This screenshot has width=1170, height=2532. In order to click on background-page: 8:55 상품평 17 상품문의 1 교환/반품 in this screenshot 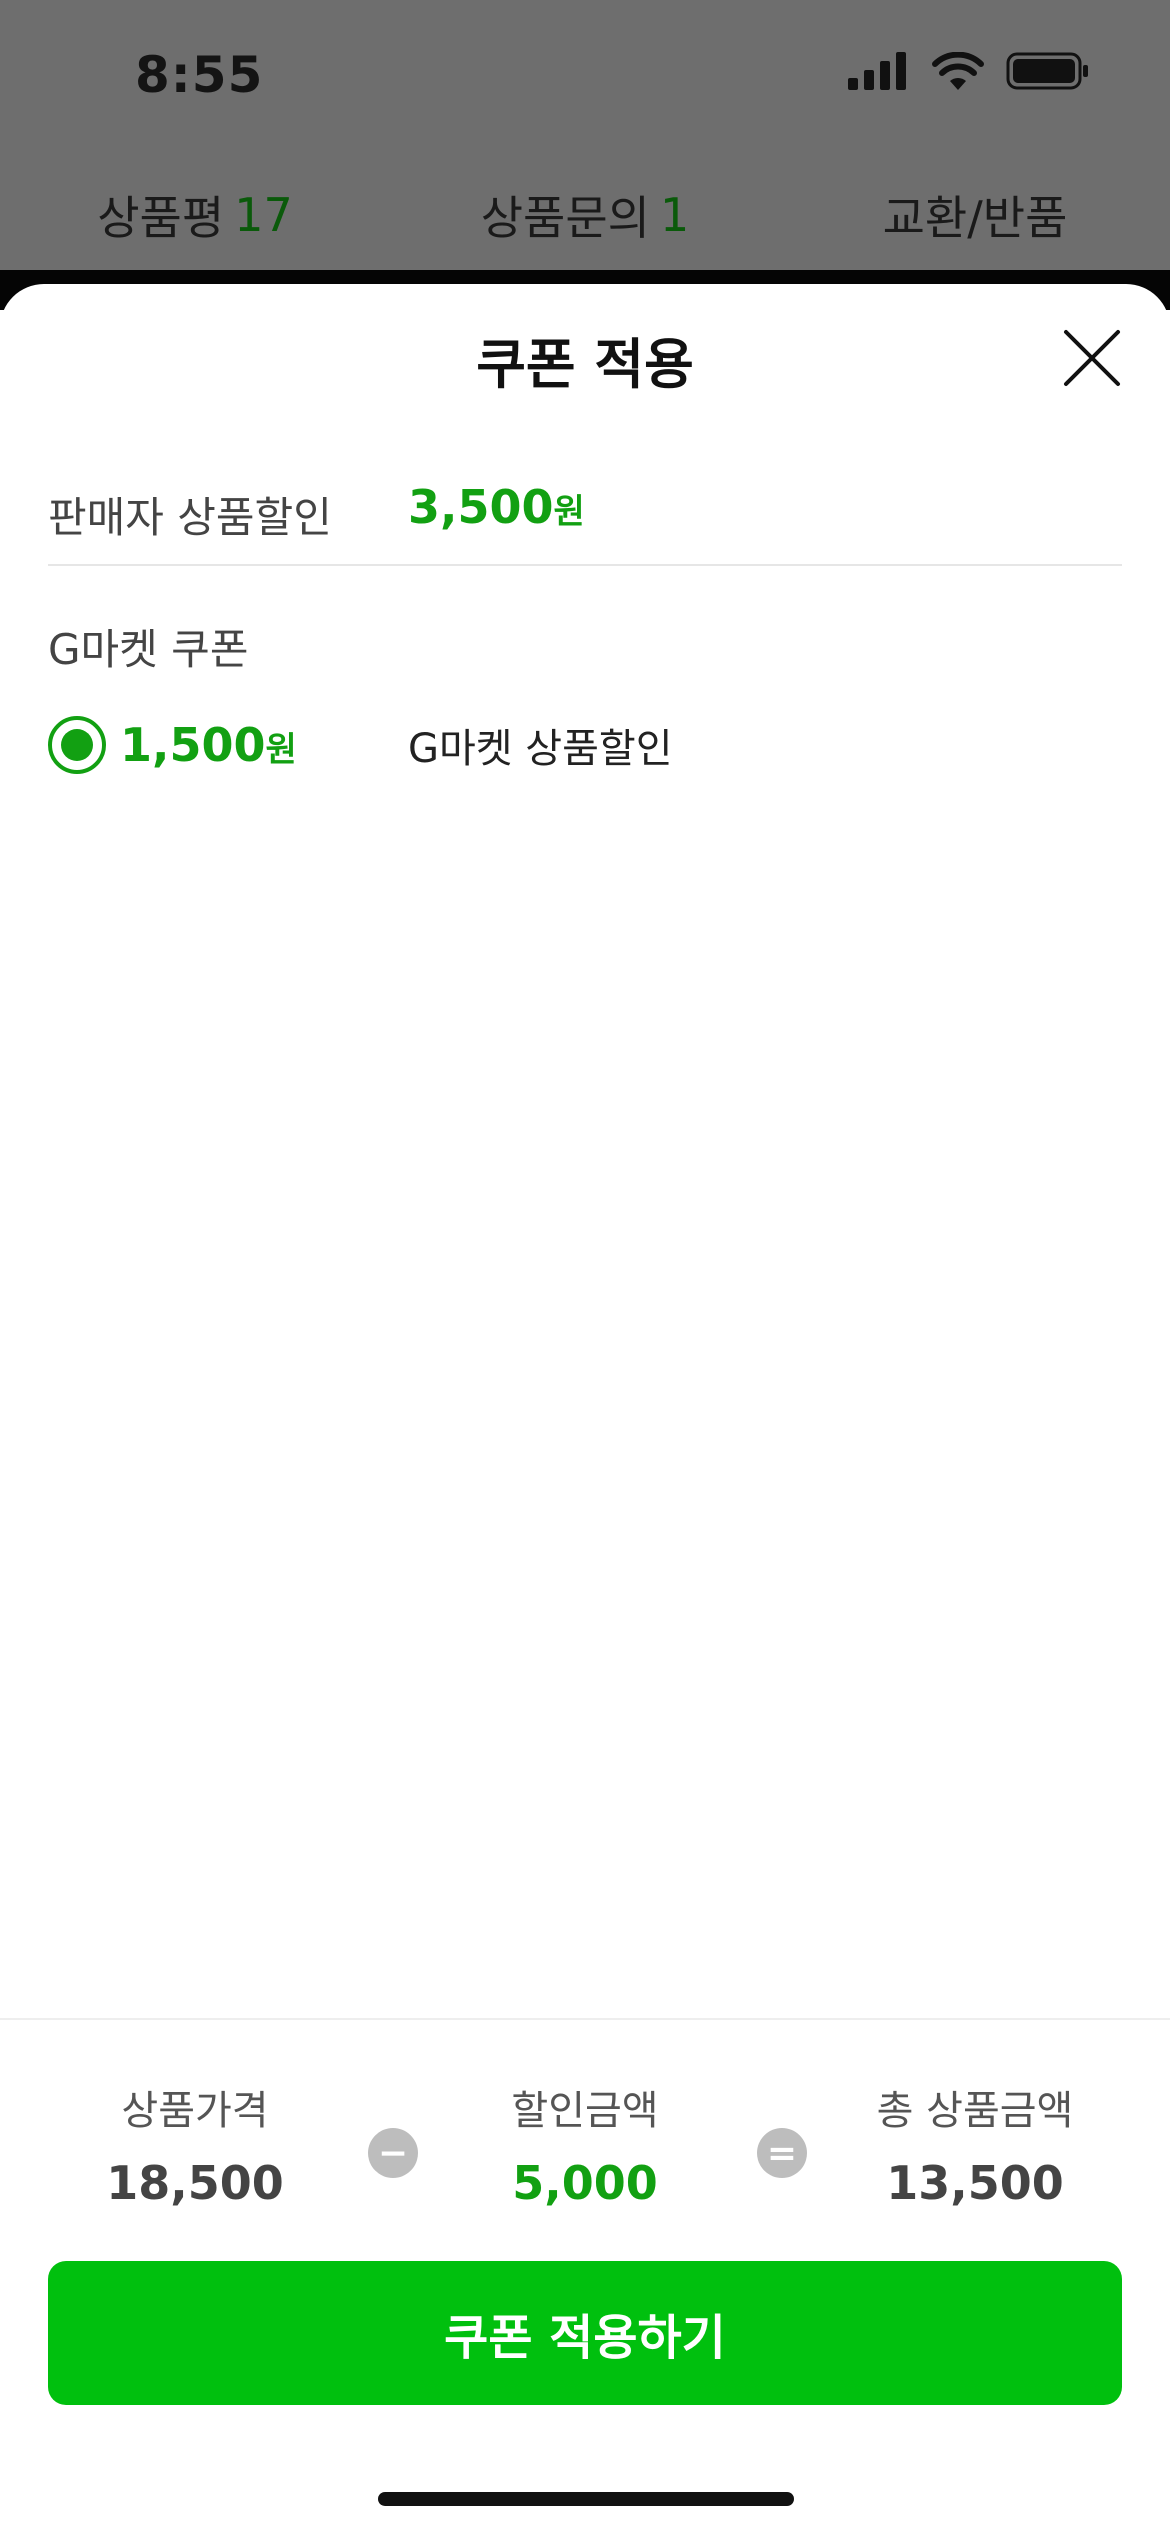, I will do `click(585, 145)`.